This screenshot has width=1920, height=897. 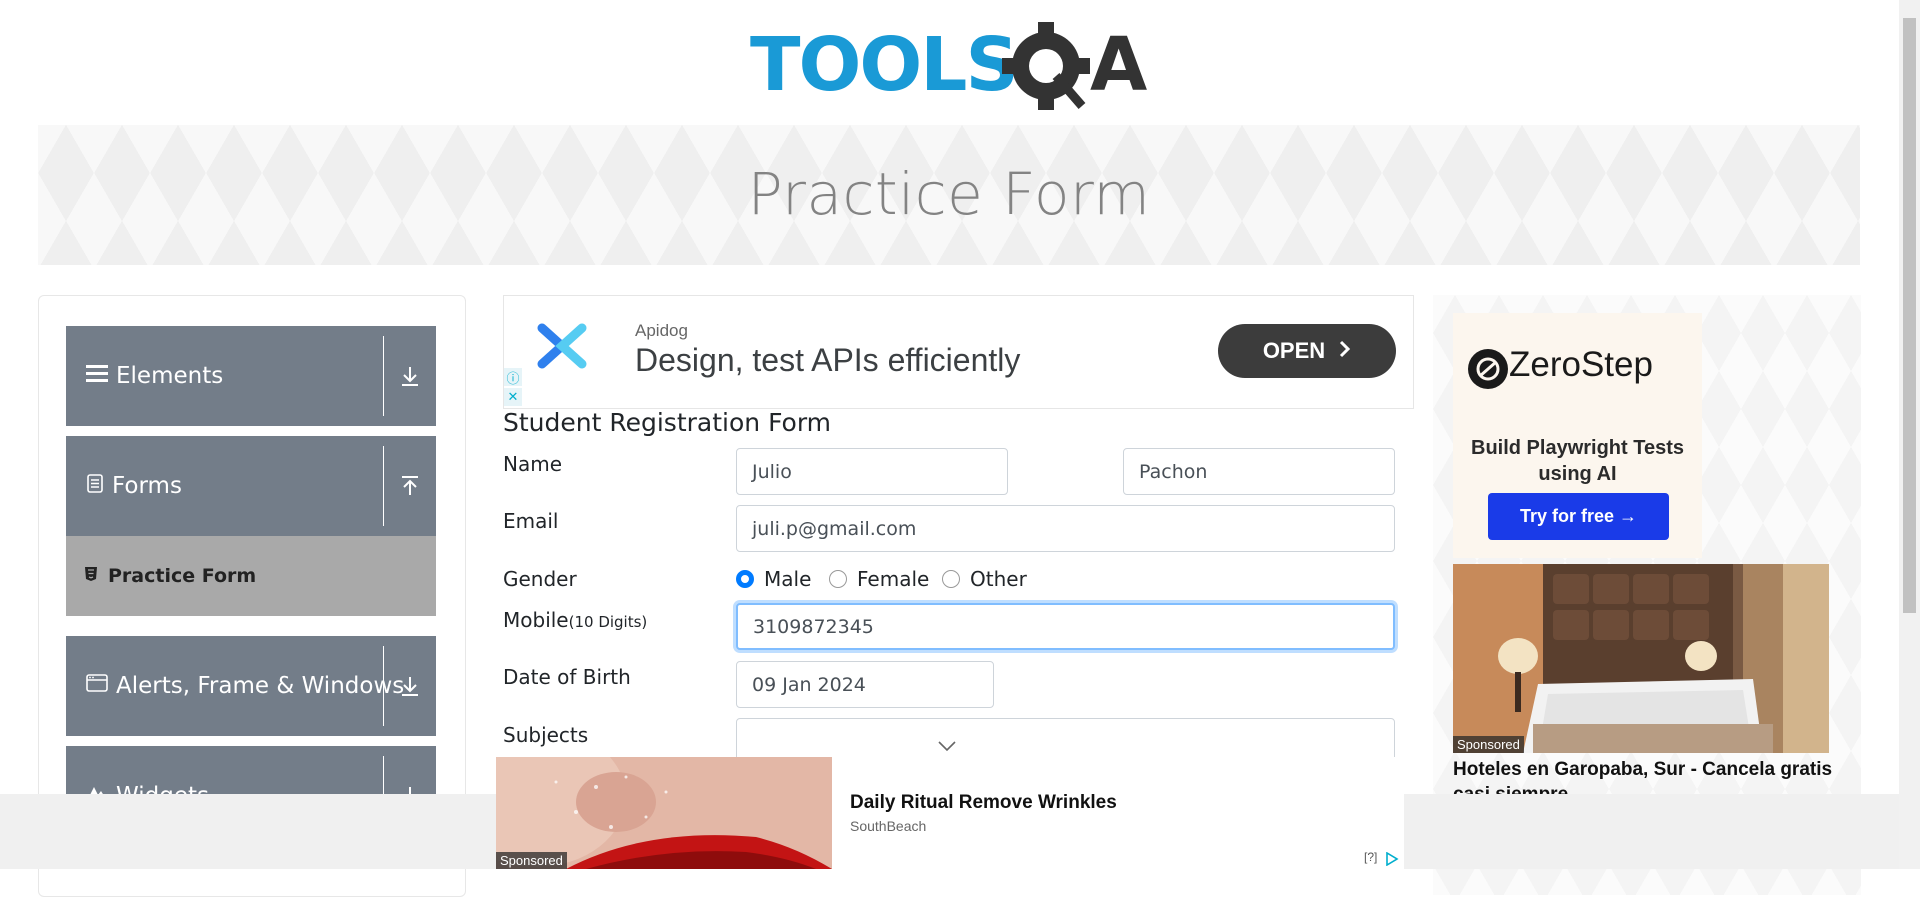 What do you see at coordinates (531, 521) in the screenshot?
I see `email-label: Email` at bounding box center [531, 521].